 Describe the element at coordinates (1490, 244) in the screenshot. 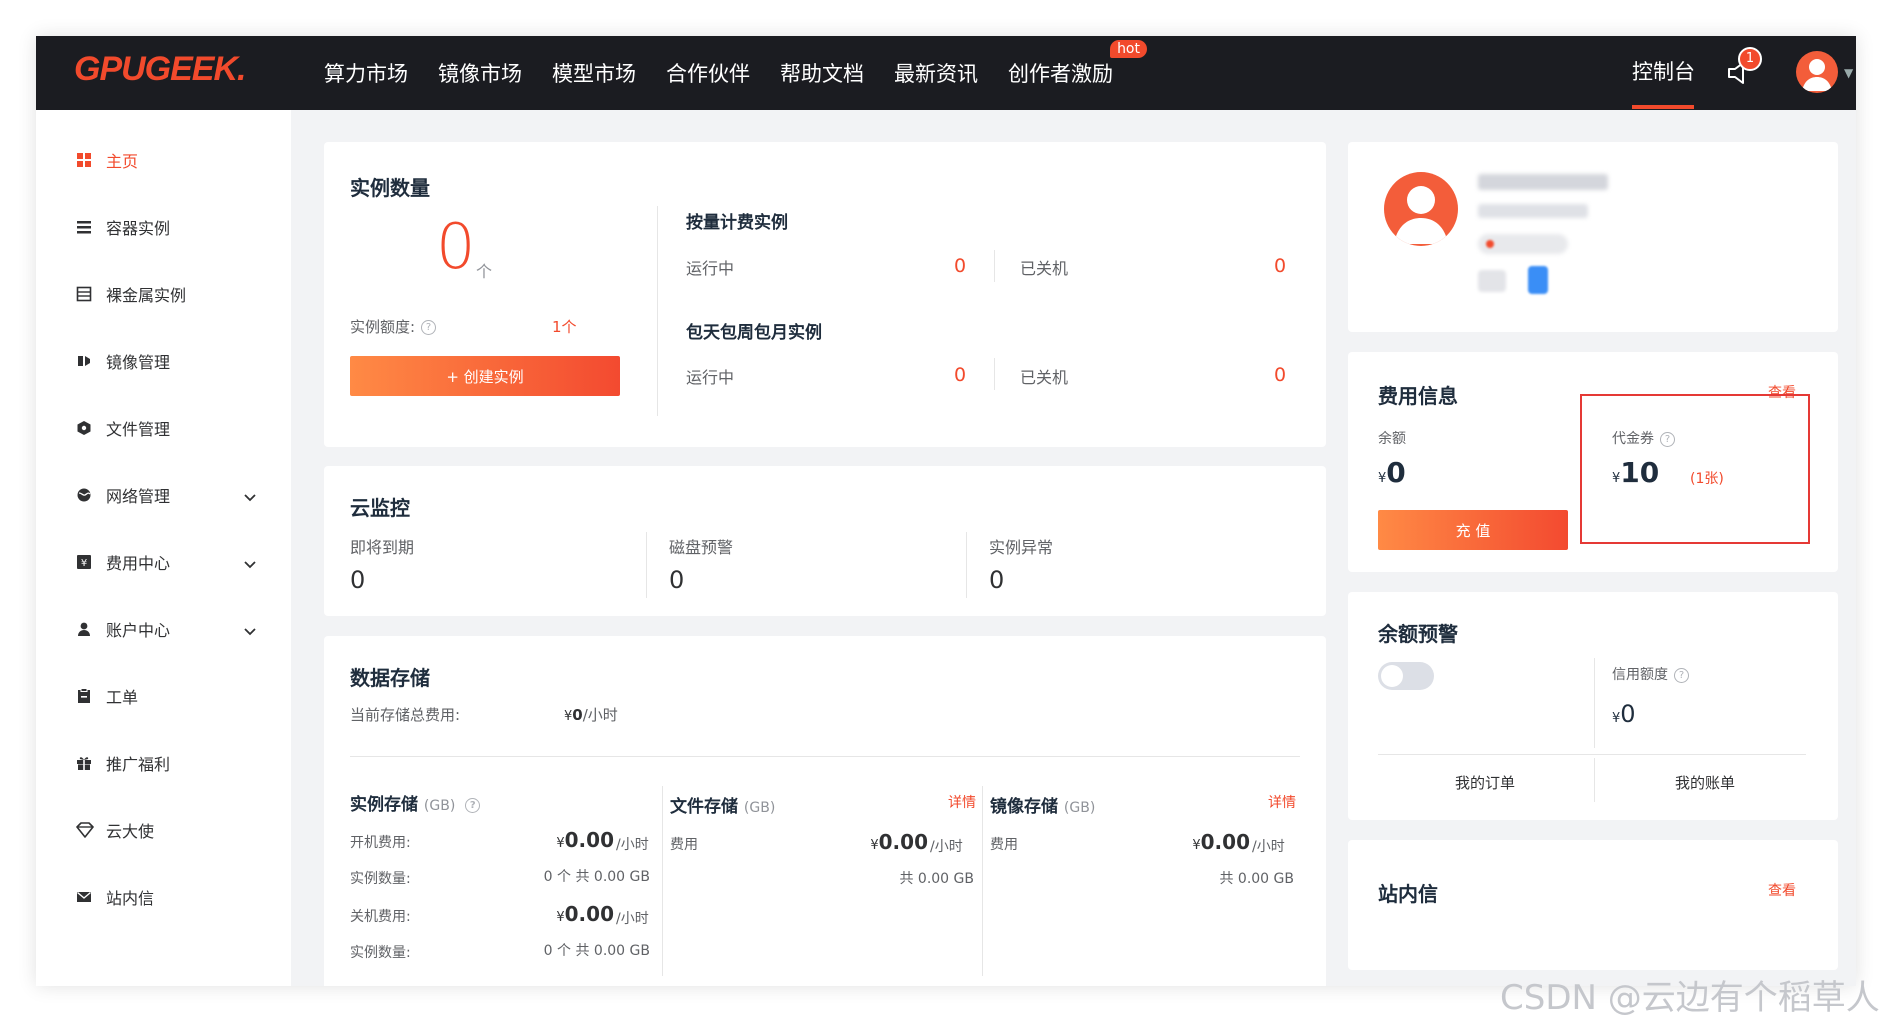

I see `status-dot-icon` at that location.